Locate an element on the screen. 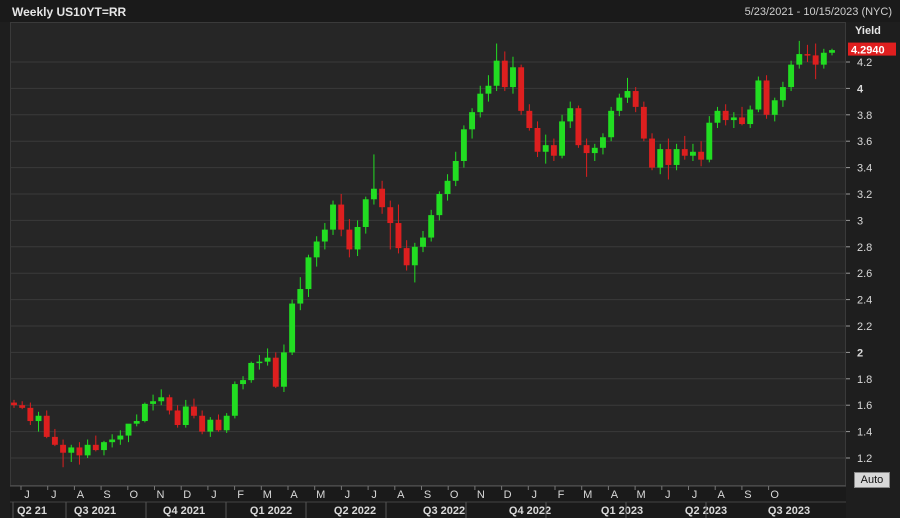  x-quarter-label: Q4 2022 is located at coordinates (530, 511).